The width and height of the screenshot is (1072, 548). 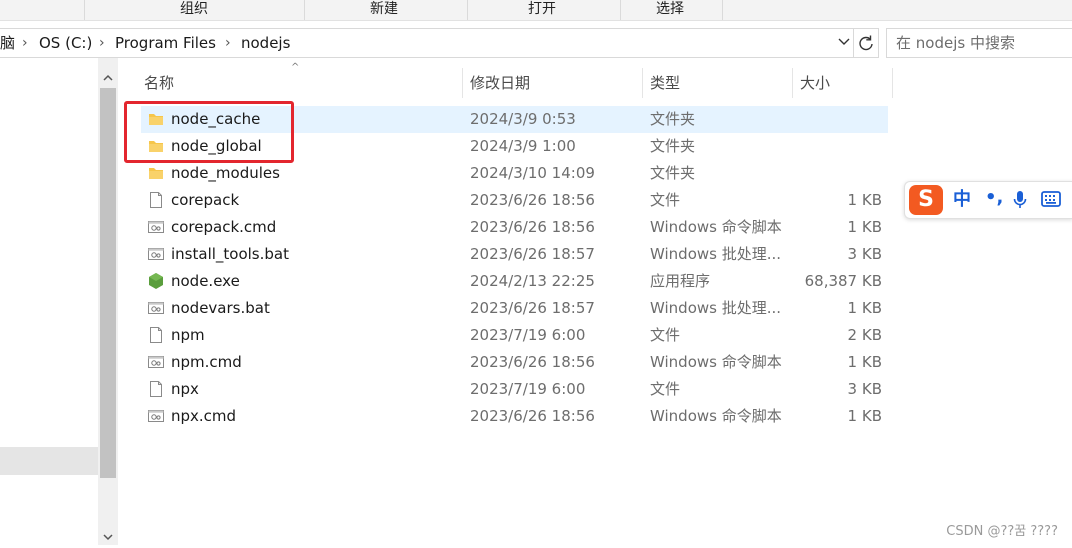 What do you see at coordinates (206, 362) in the screenshot?
I see `file-name: npm.cmd` at bounding box center [206, 362].